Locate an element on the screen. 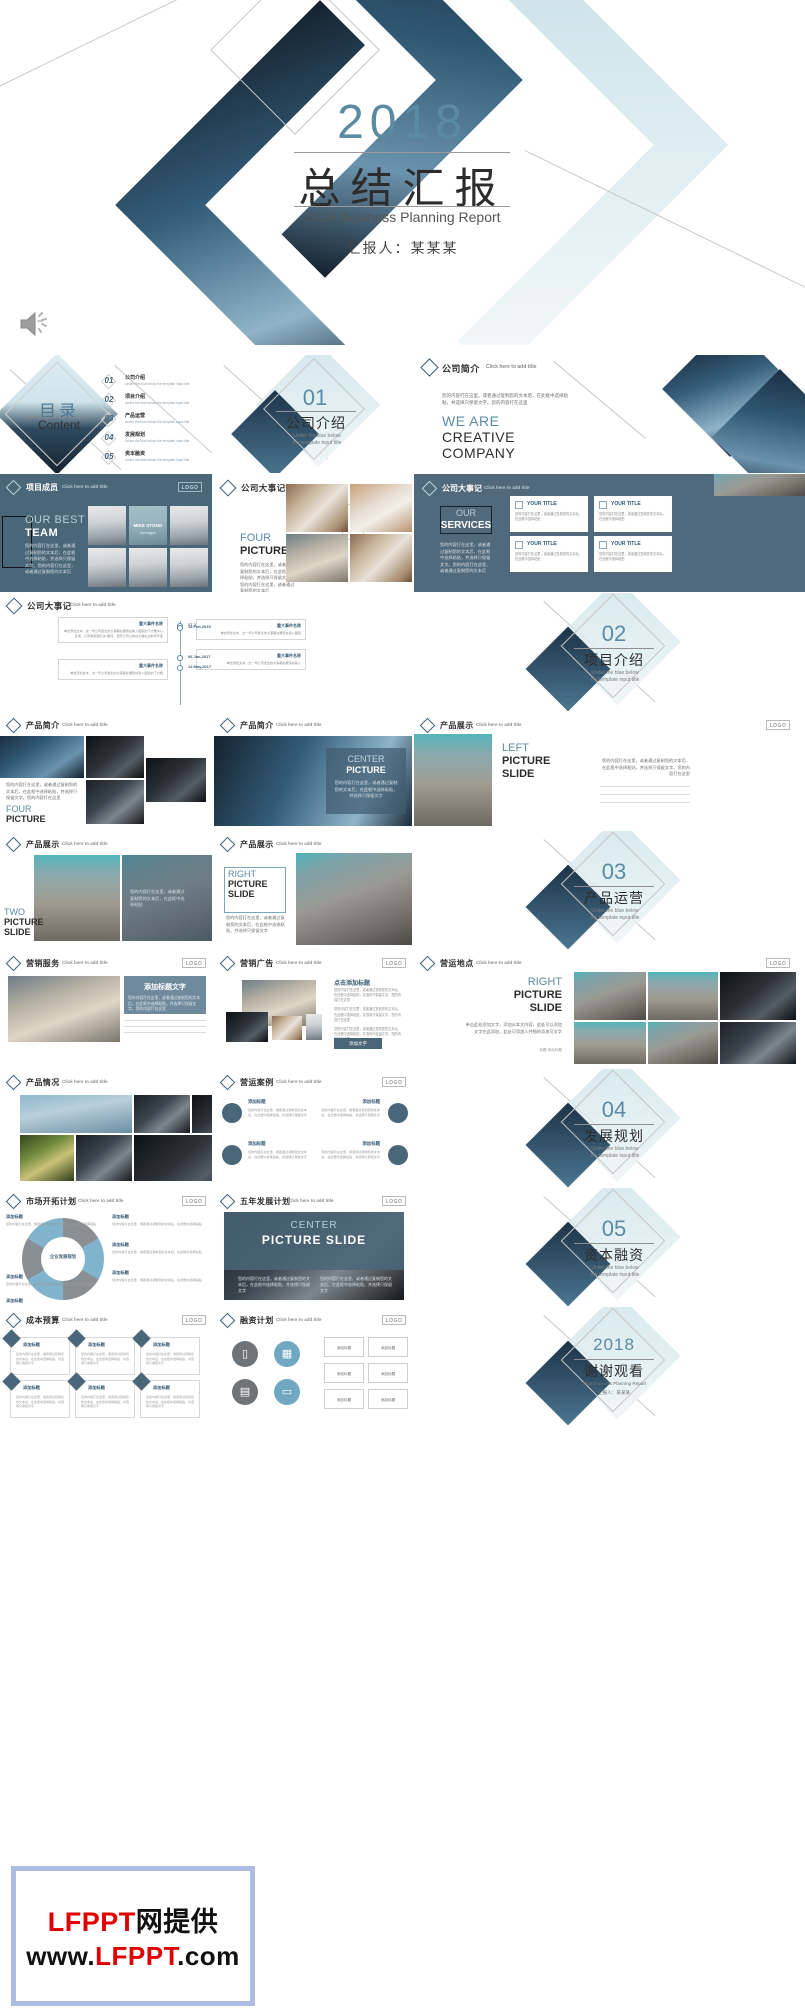 The width and height of the screenshot is (805, 2010). sec05-sub1: Under the blue below is located at coordinates (615, 1268).